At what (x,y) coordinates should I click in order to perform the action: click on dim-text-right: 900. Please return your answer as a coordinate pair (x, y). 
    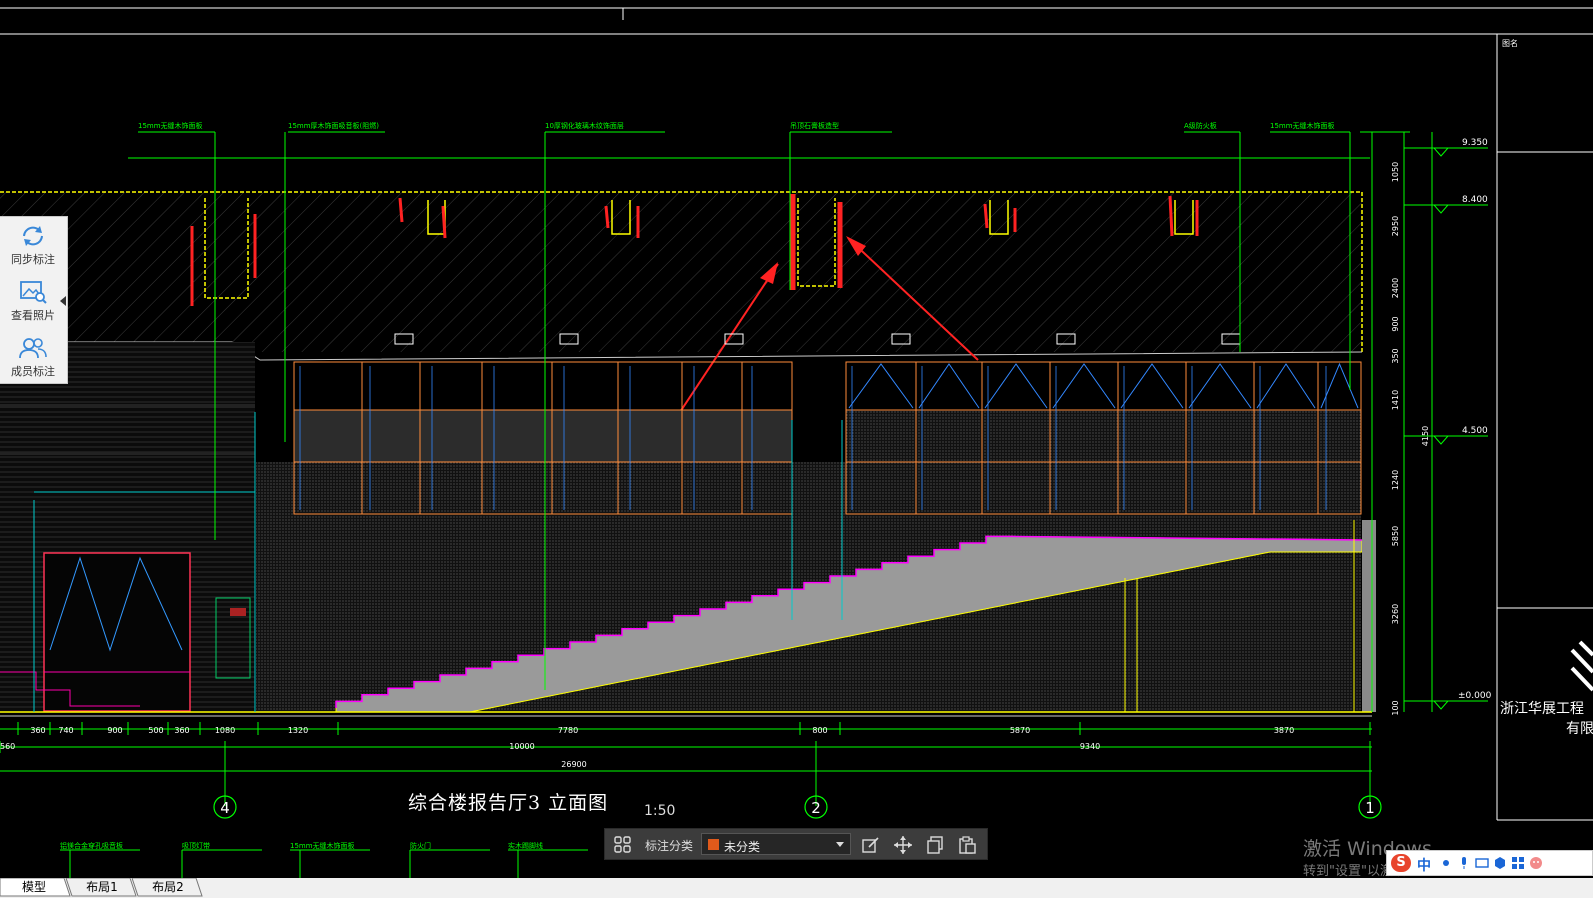
    Looking at the image, I should click on (1395, 323).